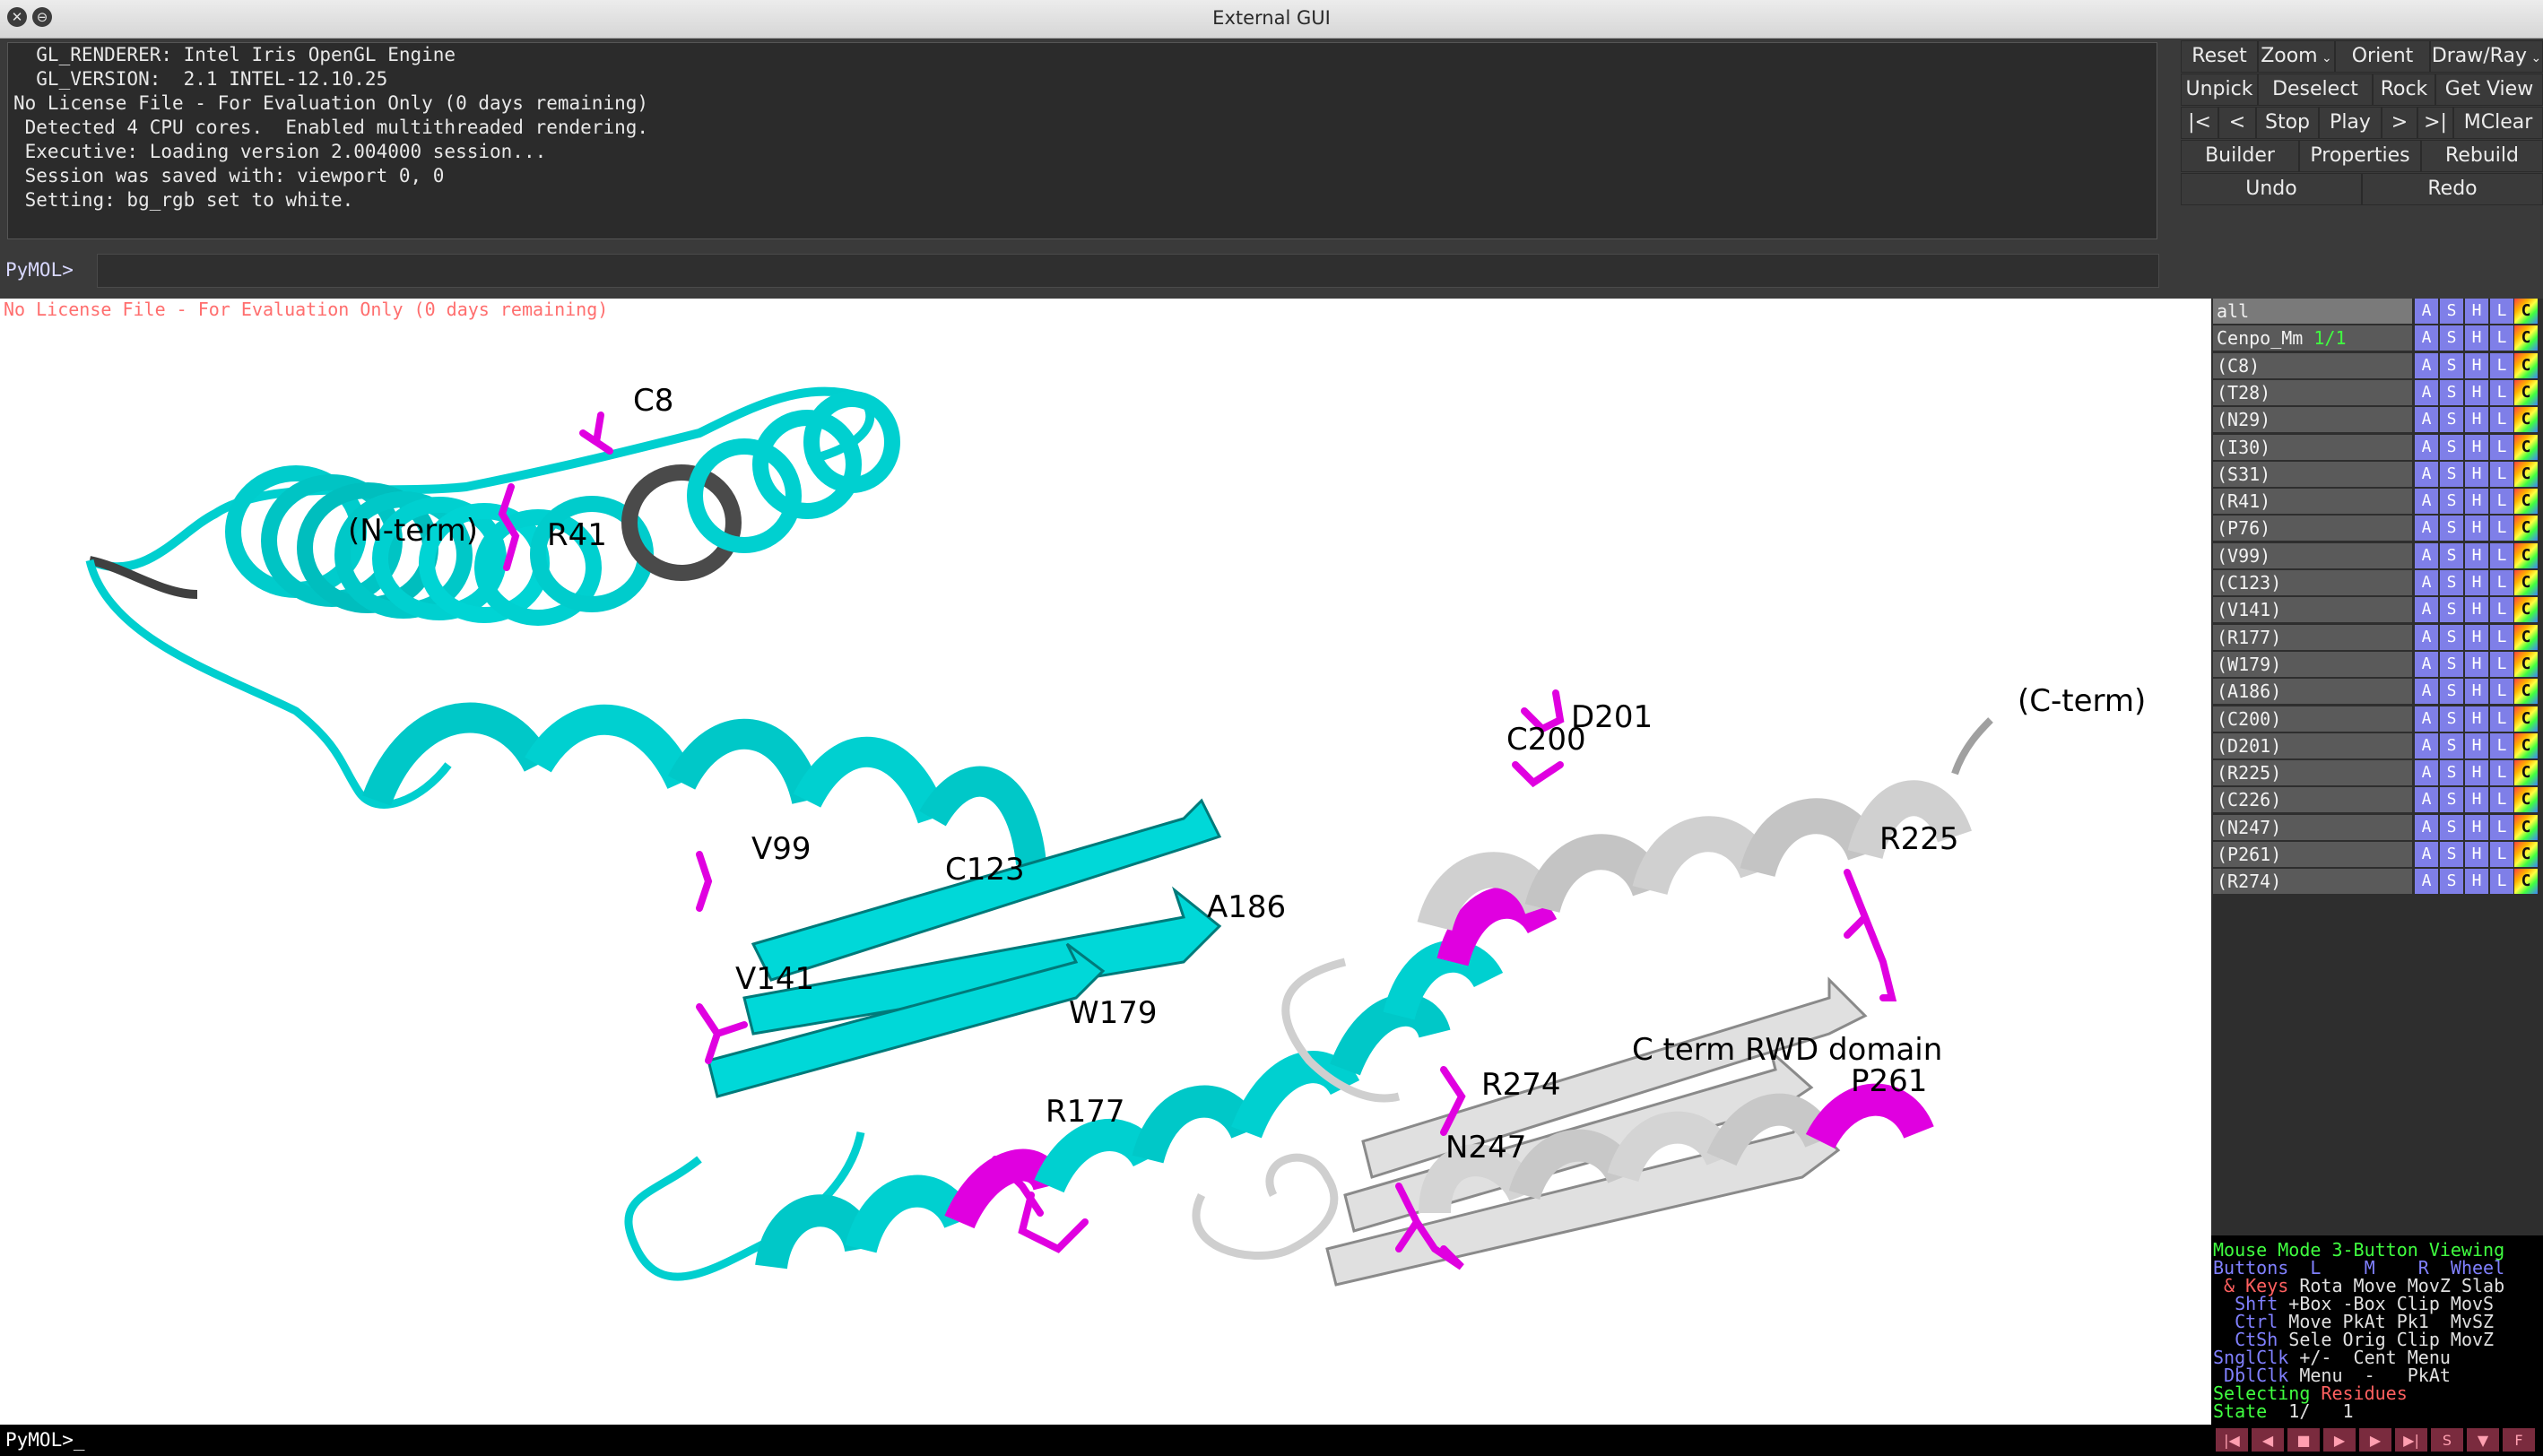 Image resolution: width=2543 pixels, height=1456 pixels. Describe the element at coordinates (2232, 1439) in the screenshot. I see `first-frame-icon: |◀` at that location.